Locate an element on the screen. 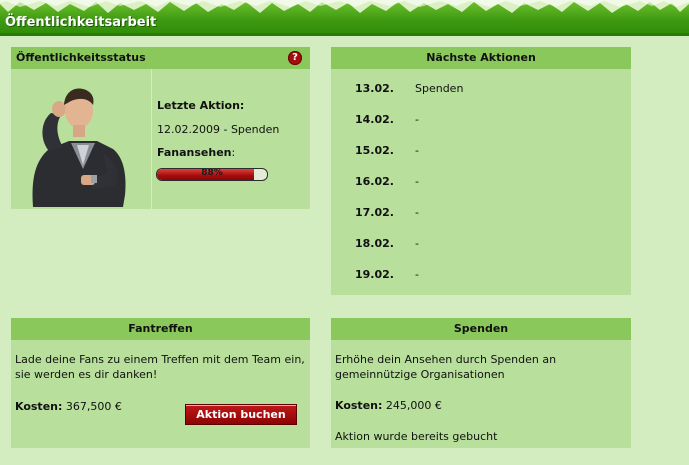 This screenshot has width=689, height=465. next-actions-header: Nächste Aktionen is located at coordinates (481, 58).